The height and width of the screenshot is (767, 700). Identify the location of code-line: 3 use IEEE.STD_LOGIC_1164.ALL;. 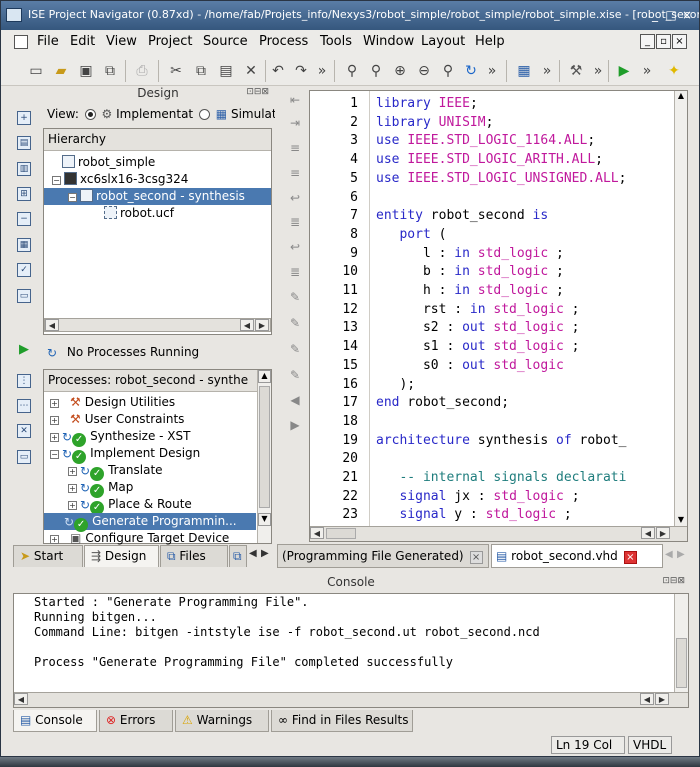
(495, 140).